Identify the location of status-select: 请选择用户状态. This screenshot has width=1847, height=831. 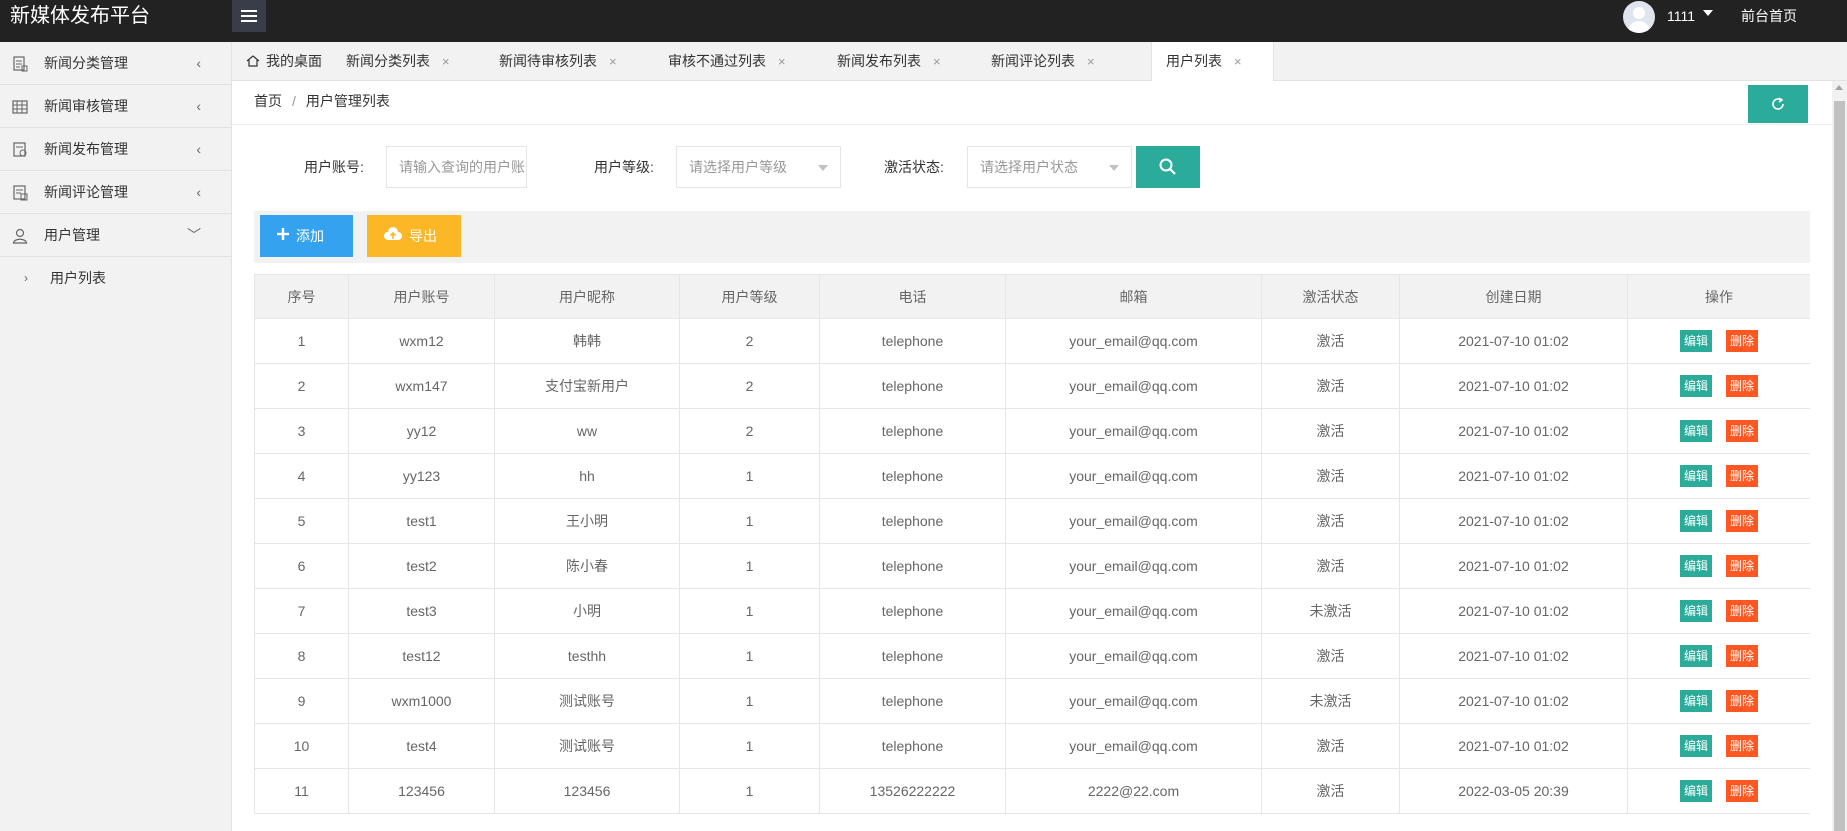
(1049, 167).